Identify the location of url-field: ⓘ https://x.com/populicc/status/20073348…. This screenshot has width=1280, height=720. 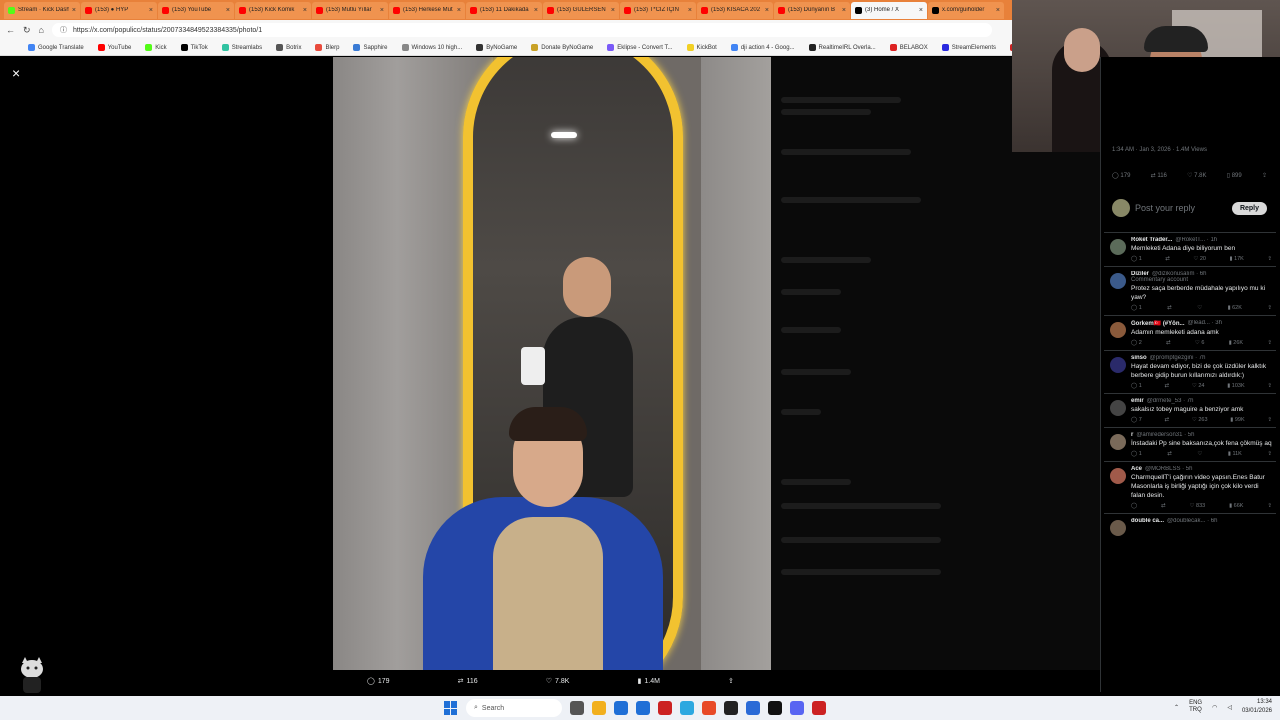
(521, 30).